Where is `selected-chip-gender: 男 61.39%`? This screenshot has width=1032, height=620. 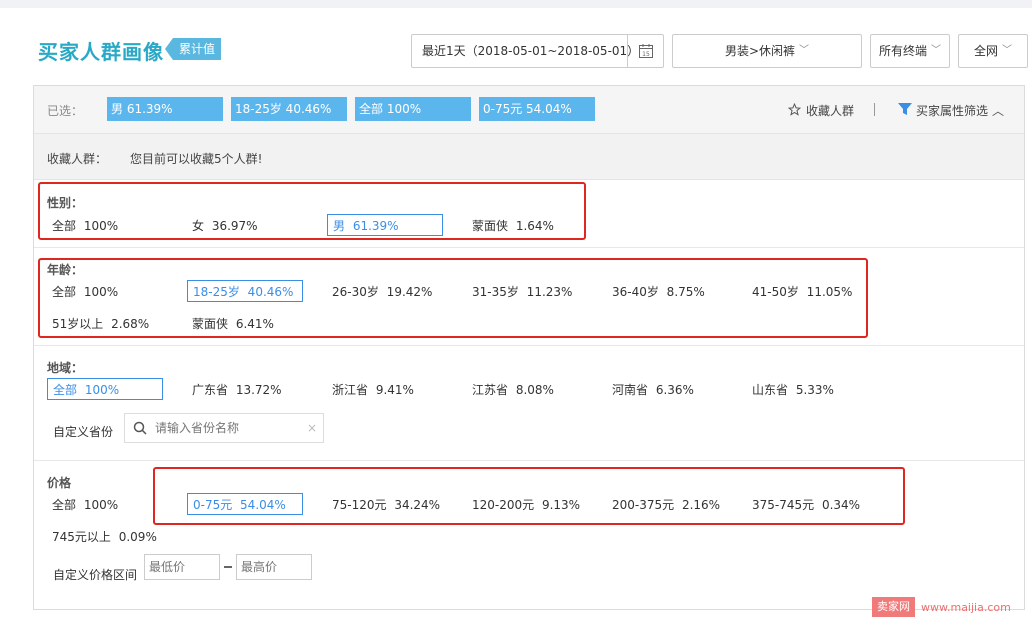
selected-chip-gender: 男 61.39% is located at coordinates (165, 109).